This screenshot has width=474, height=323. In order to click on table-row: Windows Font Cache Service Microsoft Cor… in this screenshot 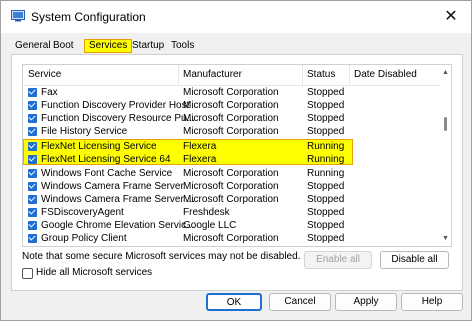, I will do `click(232, 173)`.